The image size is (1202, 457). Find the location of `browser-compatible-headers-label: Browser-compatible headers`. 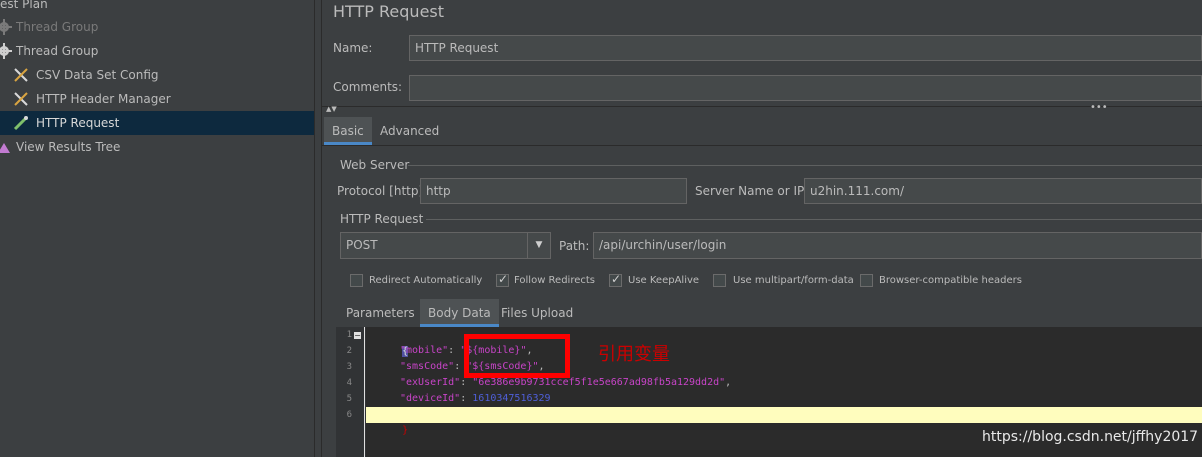

browser-compatible-headers-label: Browser-compatible headers is located at coordinates (950, 280).